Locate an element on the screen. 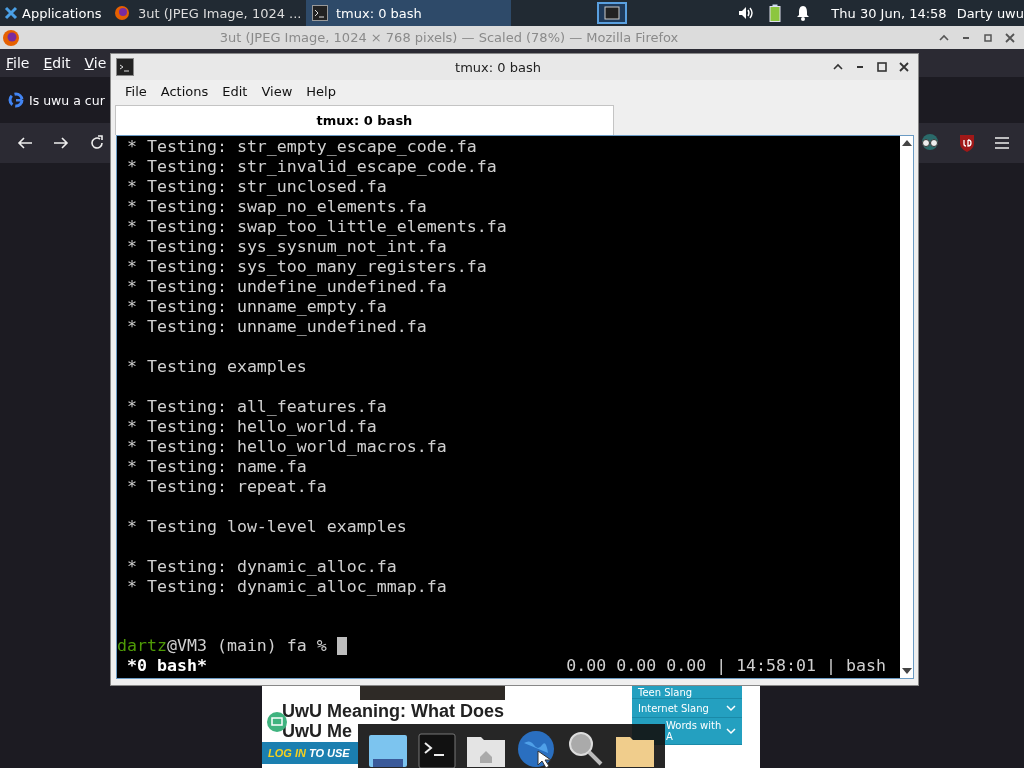 The height and width of the screenshot is (768, 1024). taskbar-button: tmux: 0 bash is located at coordinates (408, 13).